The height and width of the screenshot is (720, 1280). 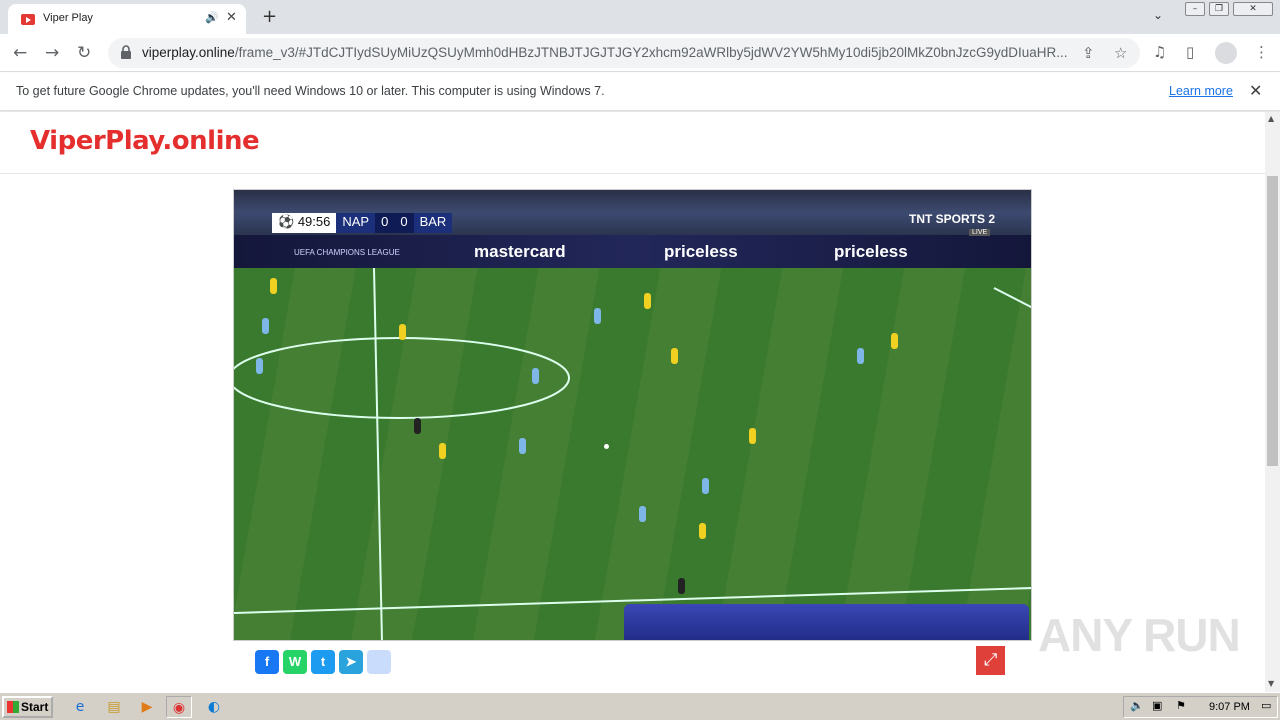 What do you see at coordinates (84, 53) in the screenshot?
I see `reload-button-icon: ↻` at bounding box center [84, 53].